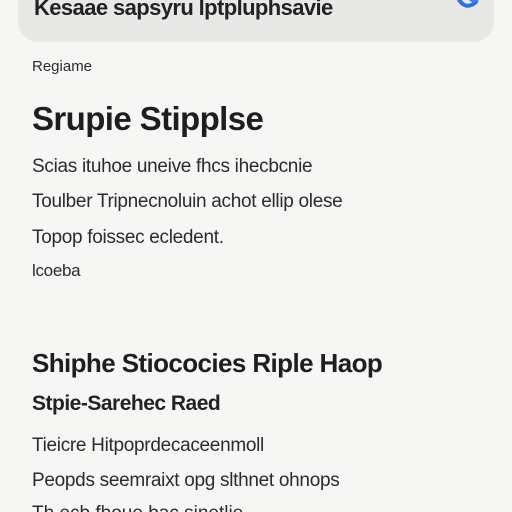 Image resolution: width=512 pixels, height=512 pixels. What do you see at coordinates (183, 10) in the screenshot?
I see `search-input: Kesaae sapsyru lptpluphsavie` at bounding box center [183, 10].